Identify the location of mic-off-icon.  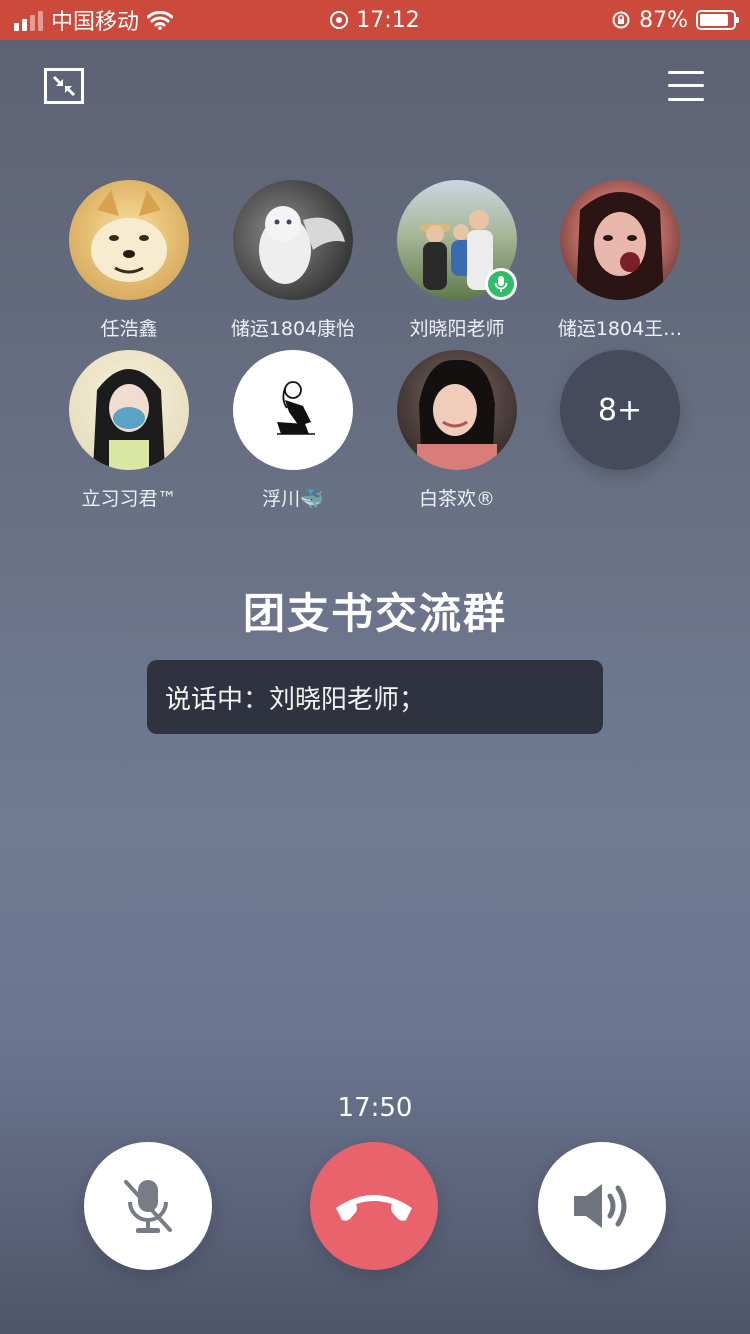
(148, 1206).